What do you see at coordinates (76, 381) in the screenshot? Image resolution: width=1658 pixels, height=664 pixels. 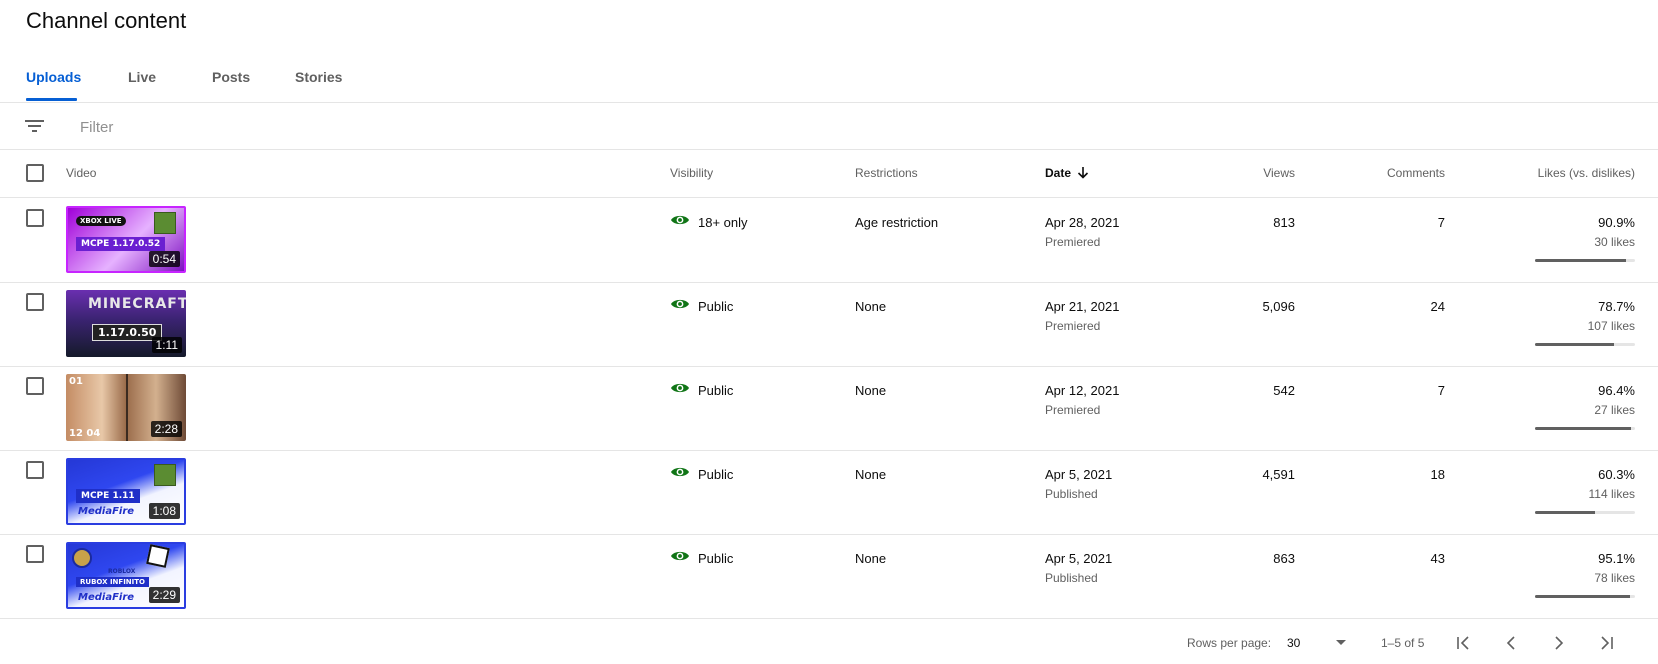 I see `thumbnail-text: 01` at bounding box center [76, 381].